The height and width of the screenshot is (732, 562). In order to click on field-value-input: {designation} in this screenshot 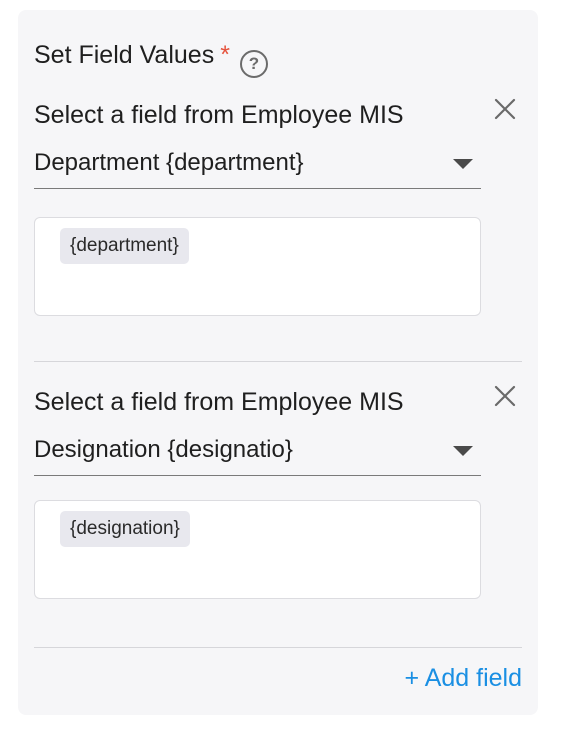, I will do `click(257, 549)`.